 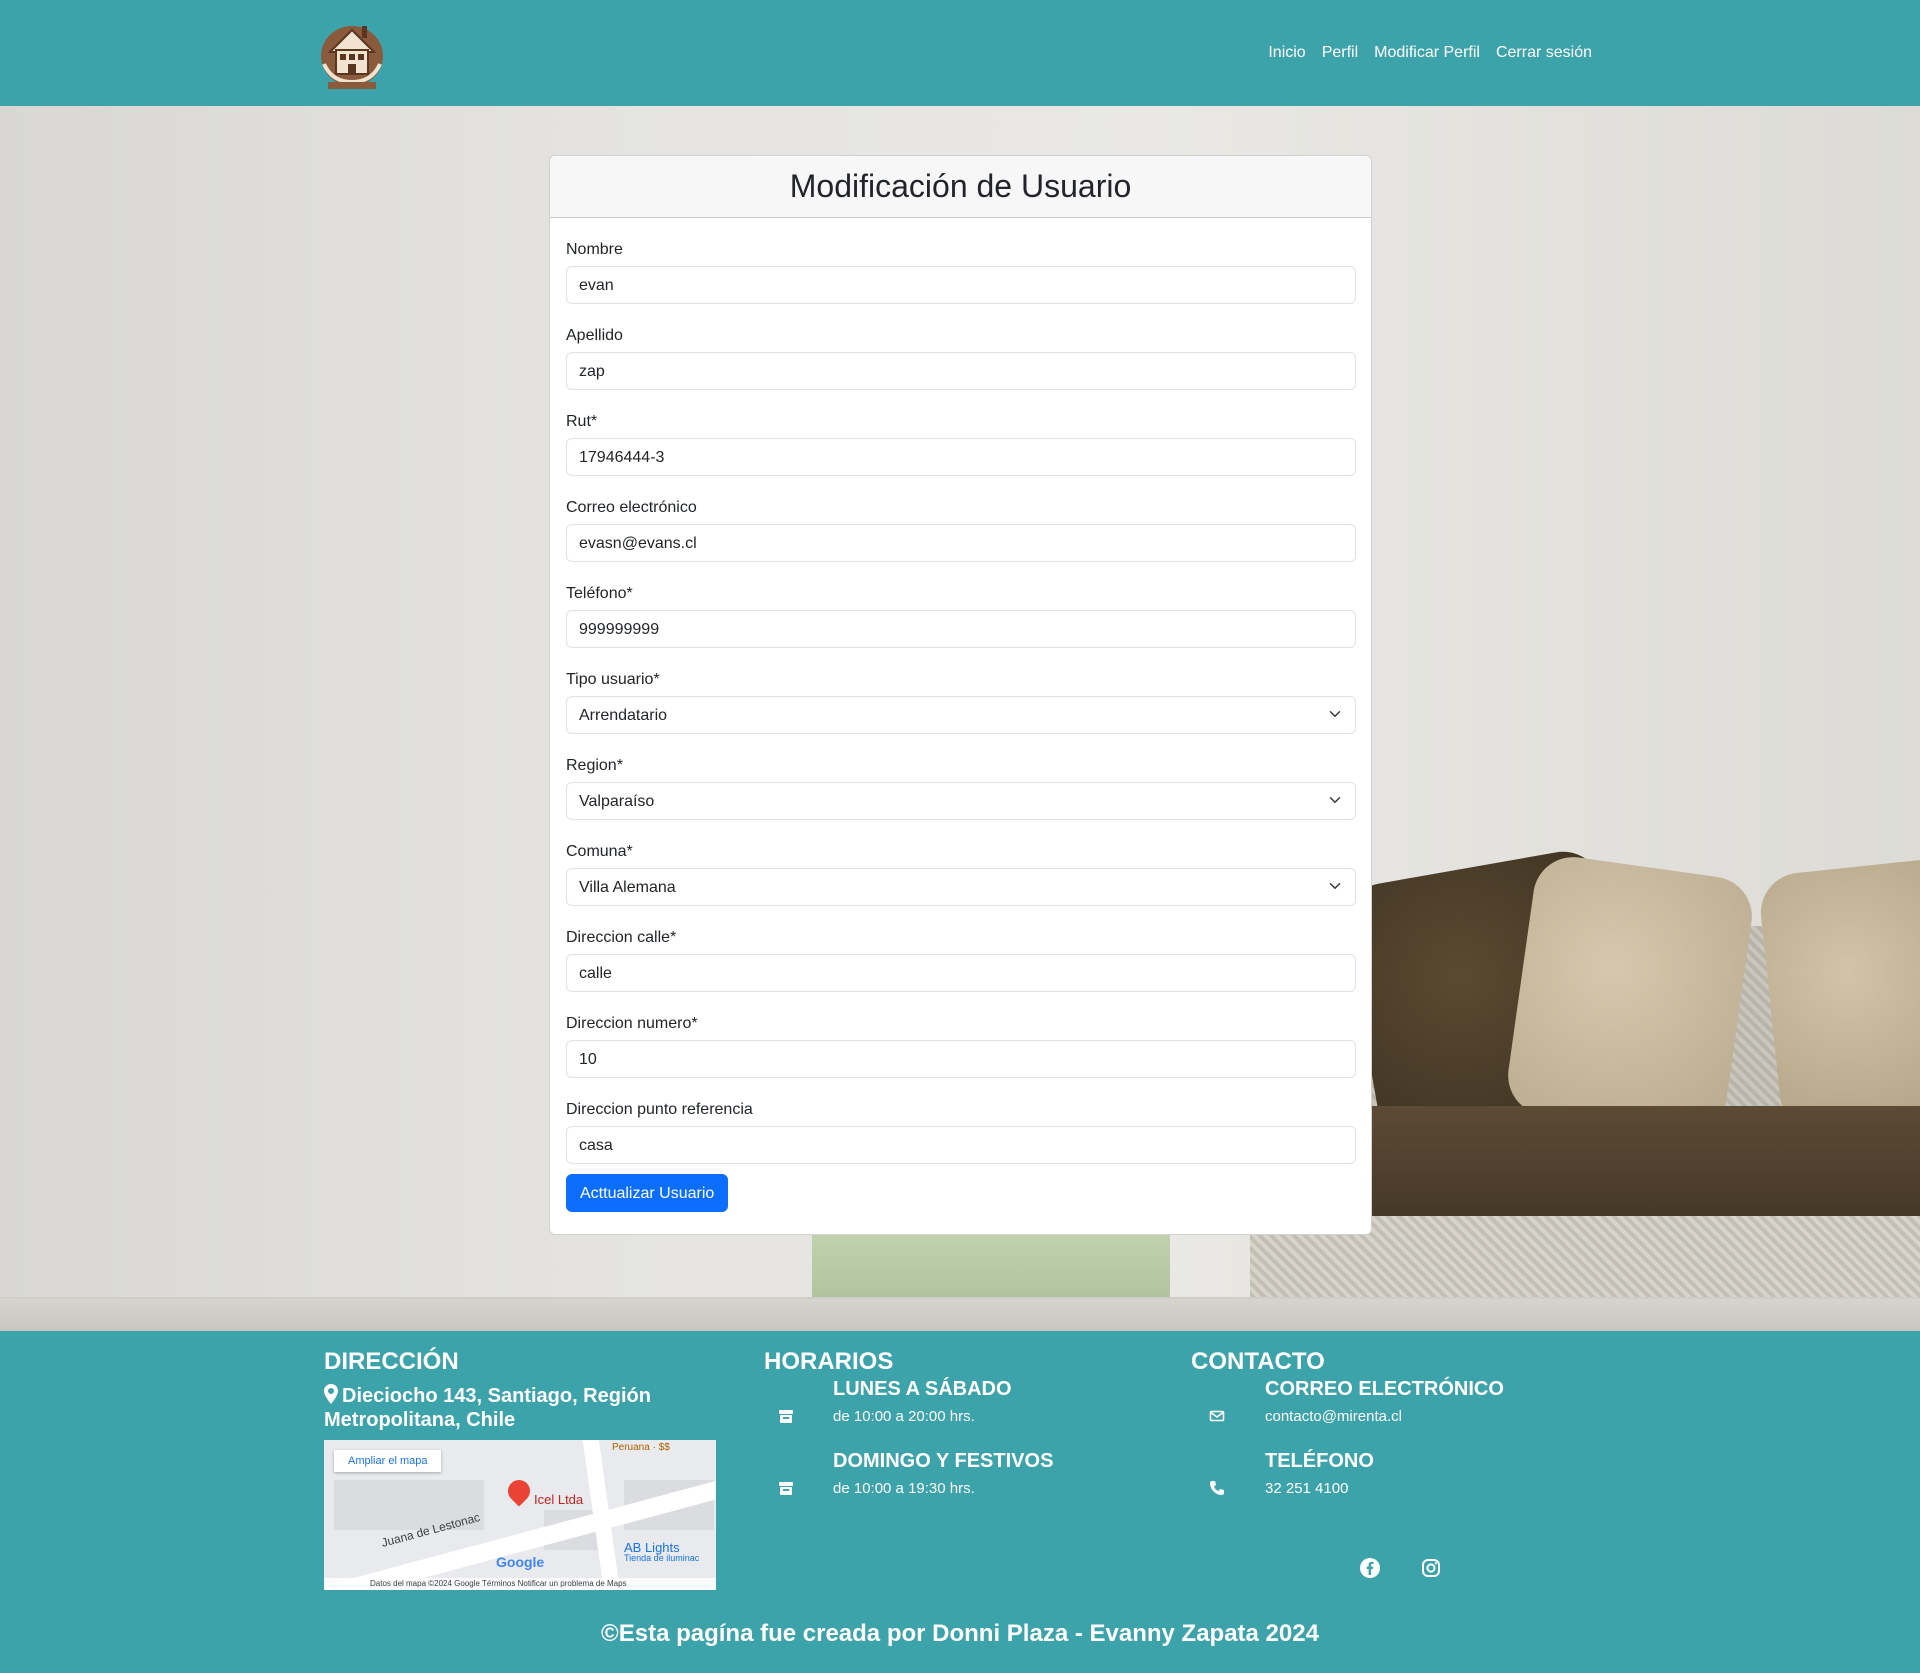 What do you see at coordinates (961, 285) in the screenshot?
I see `nombre-input: evan` at bounding box center [961, 285].